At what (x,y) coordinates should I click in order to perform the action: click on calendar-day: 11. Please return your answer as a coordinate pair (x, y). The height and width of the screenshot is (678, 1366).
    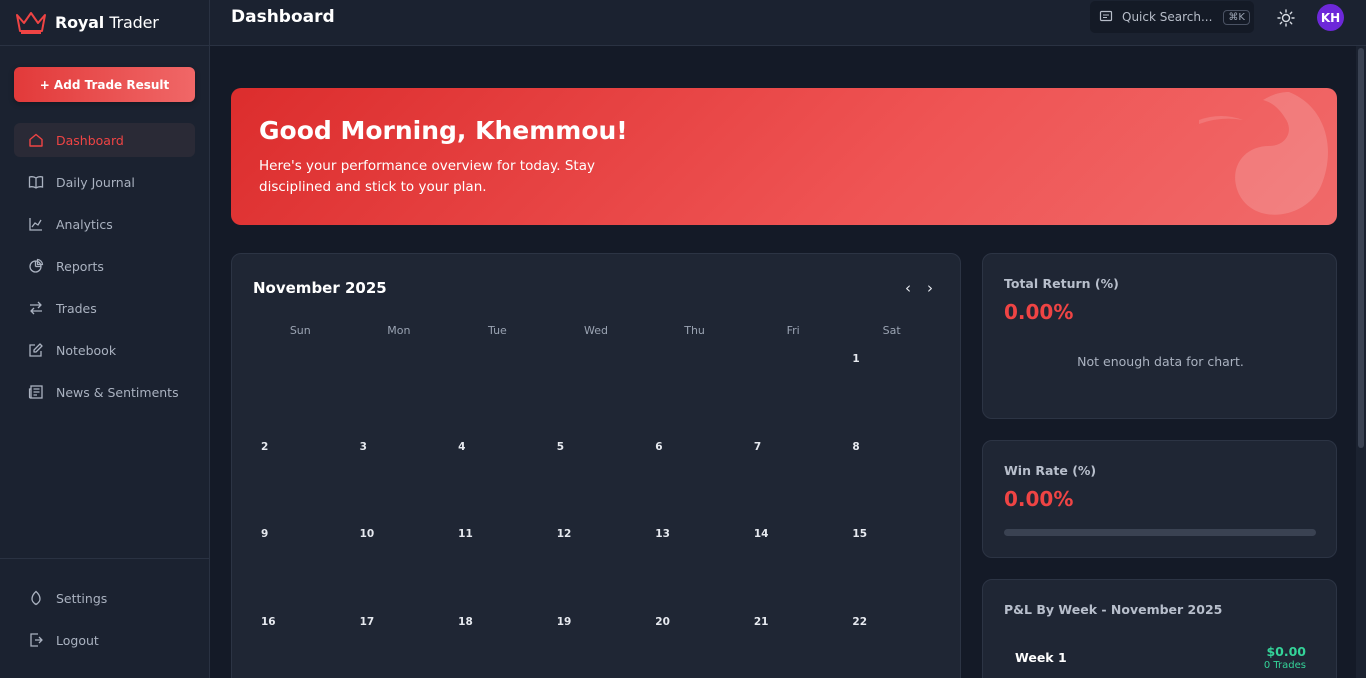
    Looking at the image, I should click on (497, 571).